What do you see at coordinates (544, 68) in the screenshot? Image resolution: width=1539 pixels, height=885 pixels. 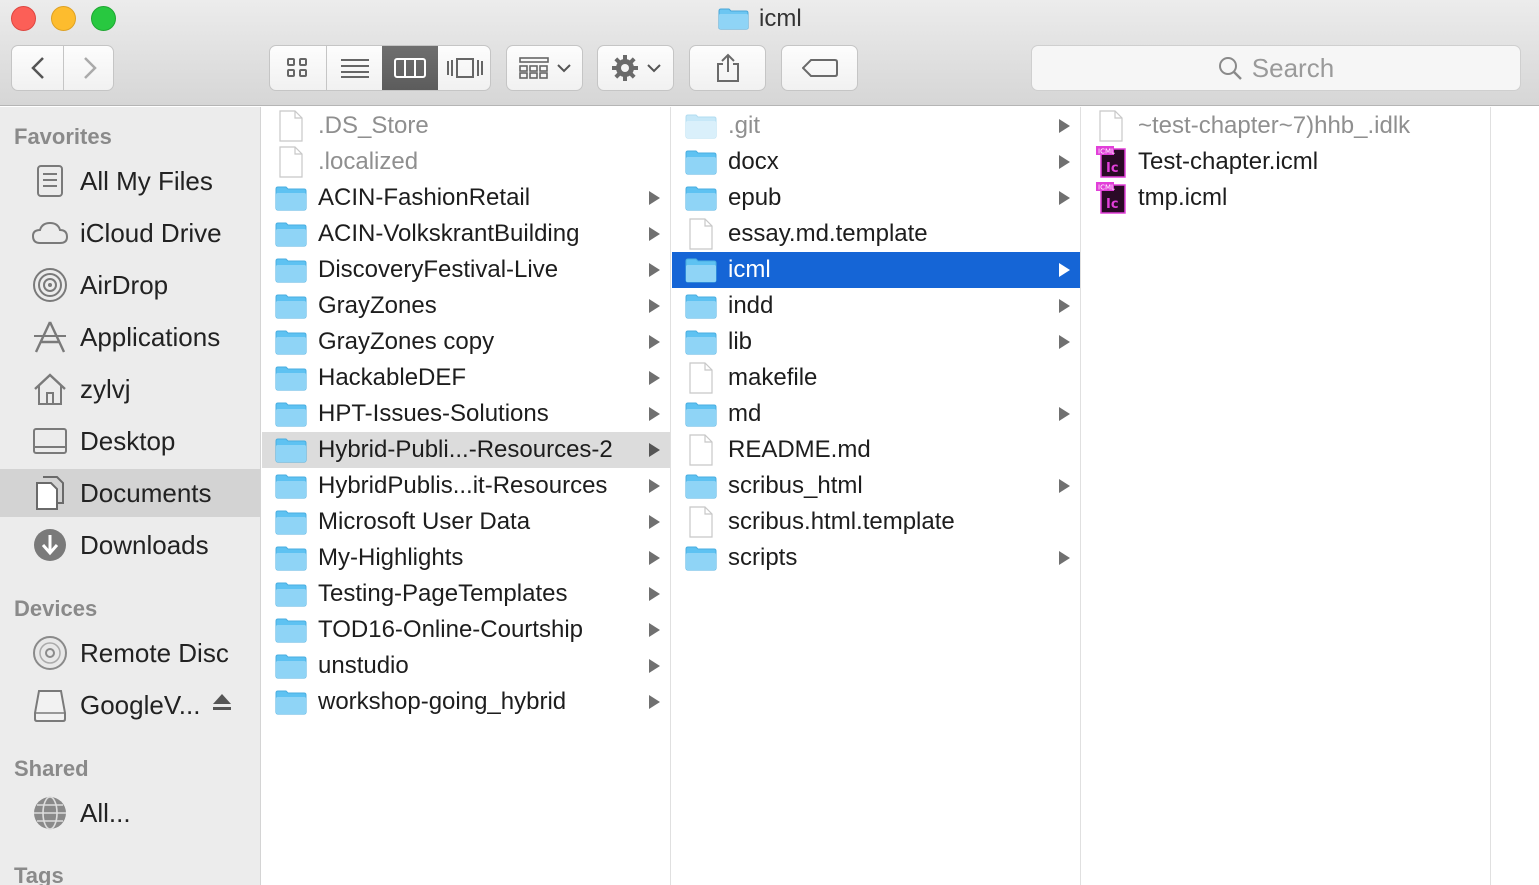 I see `arrange-button` at bounding box center [544, 68].